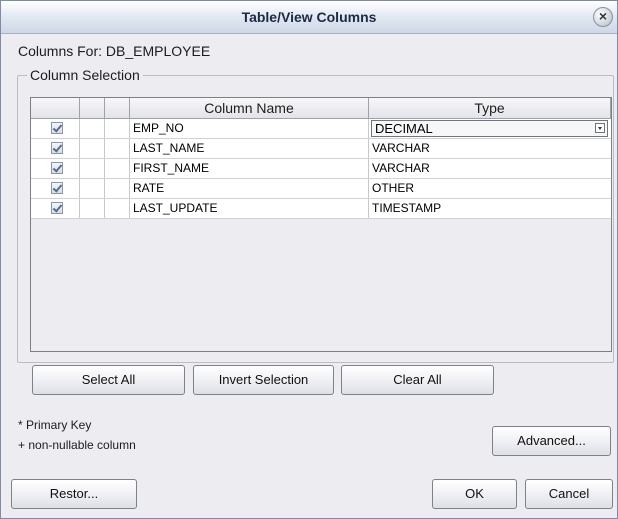  Describe the element at coordinates (55, 108) in the screenshot. I see `header-select` at that location.